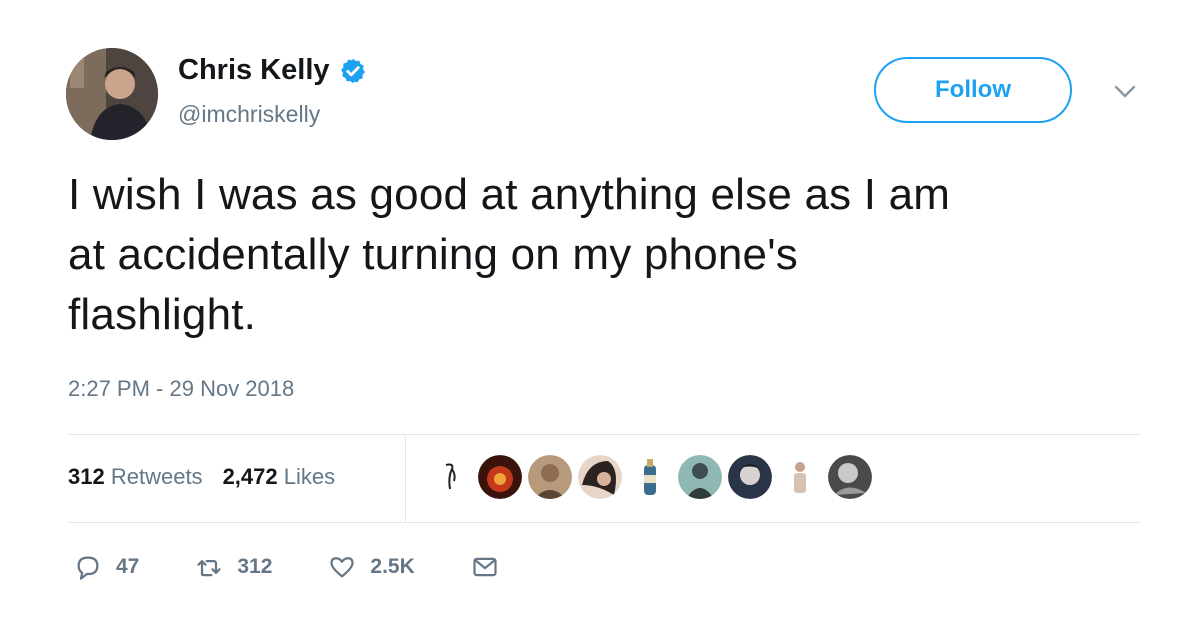 The height and width of the screenshot is (638, 1200). Describe the element at coordinates (600, 477) in the screenshot. I see `hair-avatar-icon` at that location.